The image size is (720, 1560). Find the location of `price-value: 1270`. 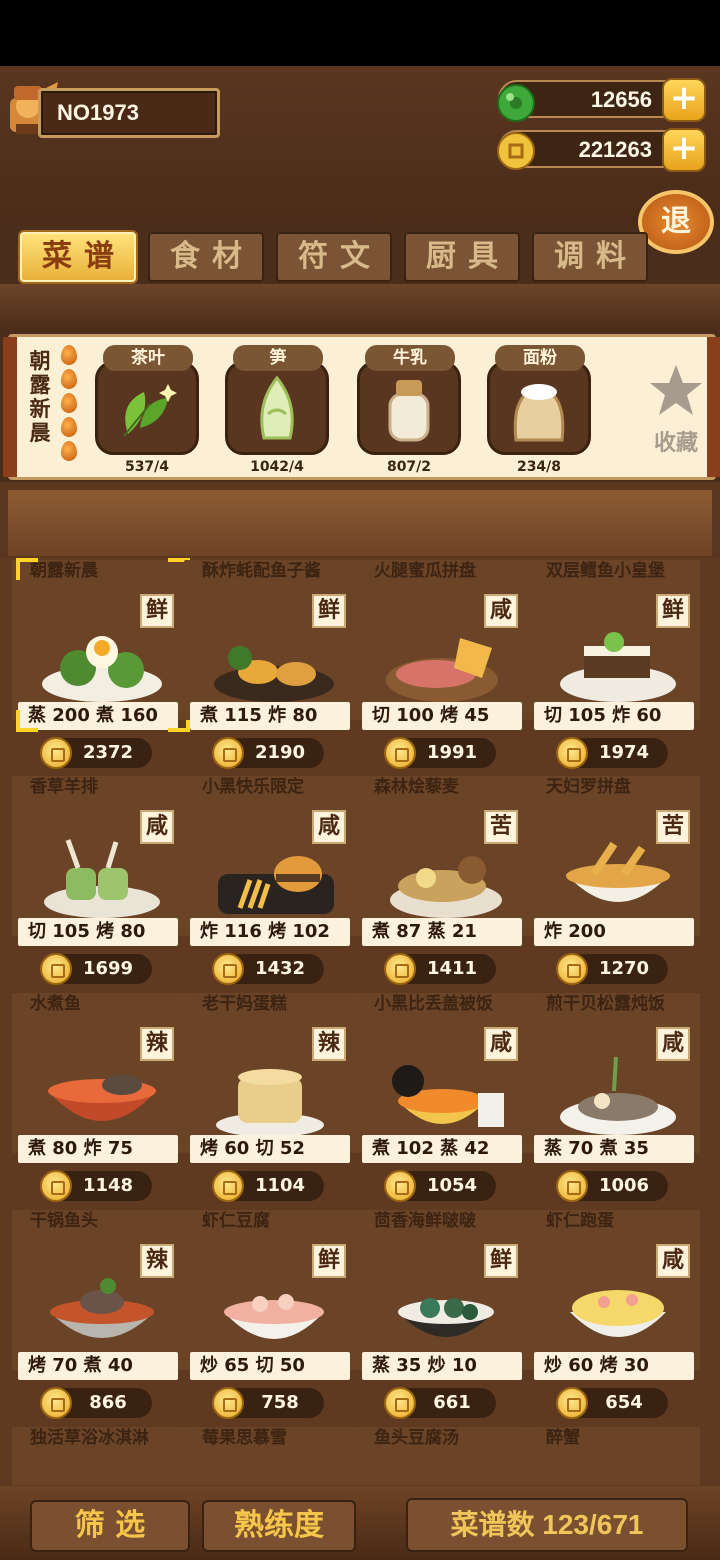

price-value: 1270 is located at coordinates (624, 968).